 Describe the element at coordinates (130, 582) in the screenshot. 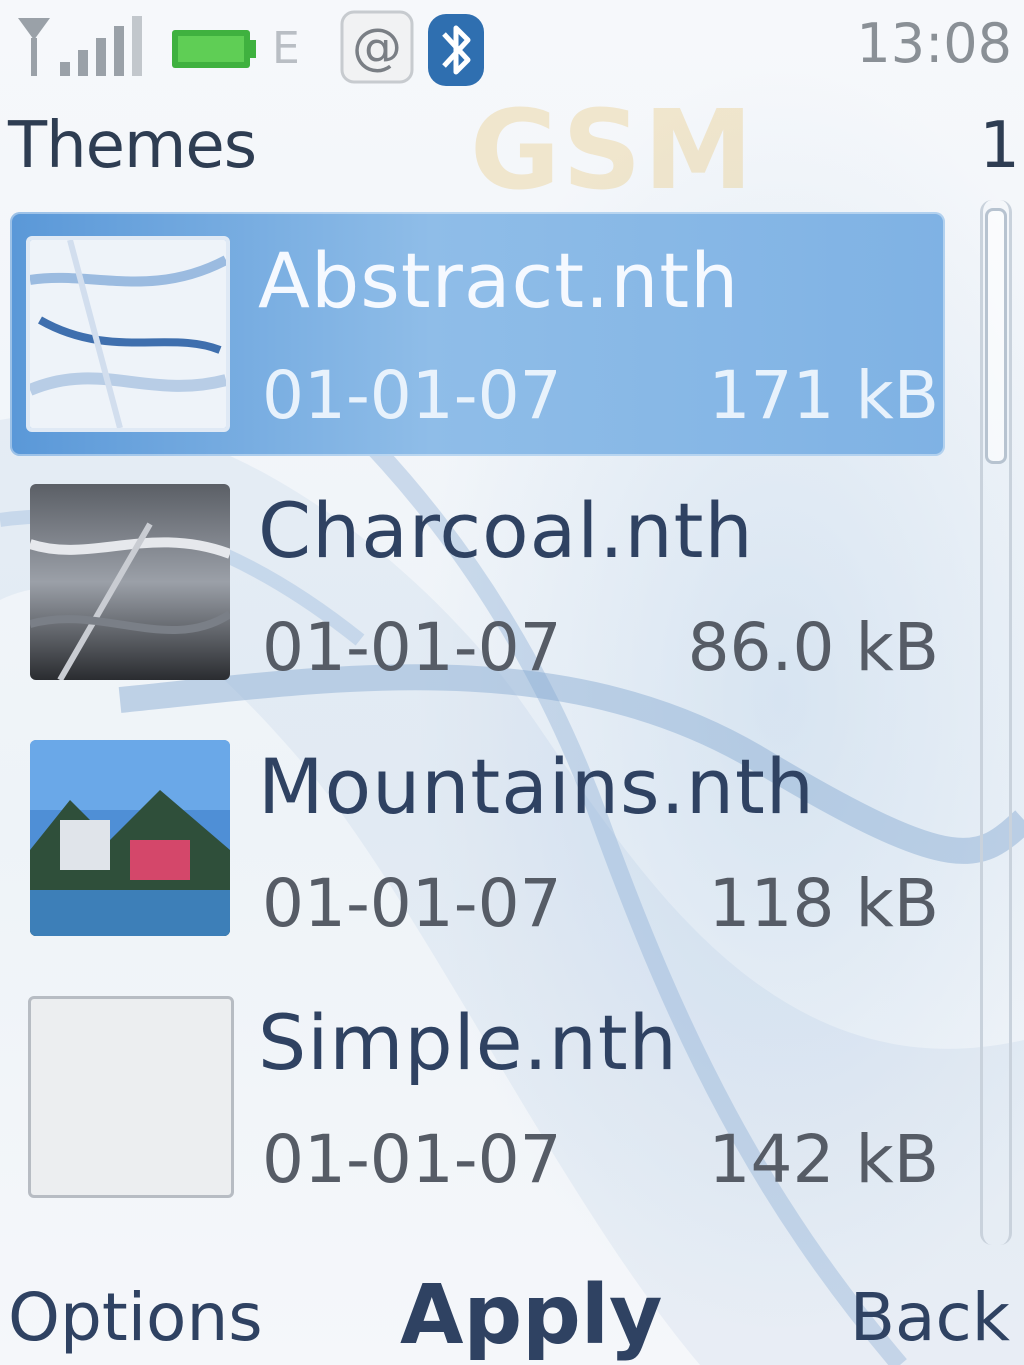

I see `charcoal-thumbnail` at that location.